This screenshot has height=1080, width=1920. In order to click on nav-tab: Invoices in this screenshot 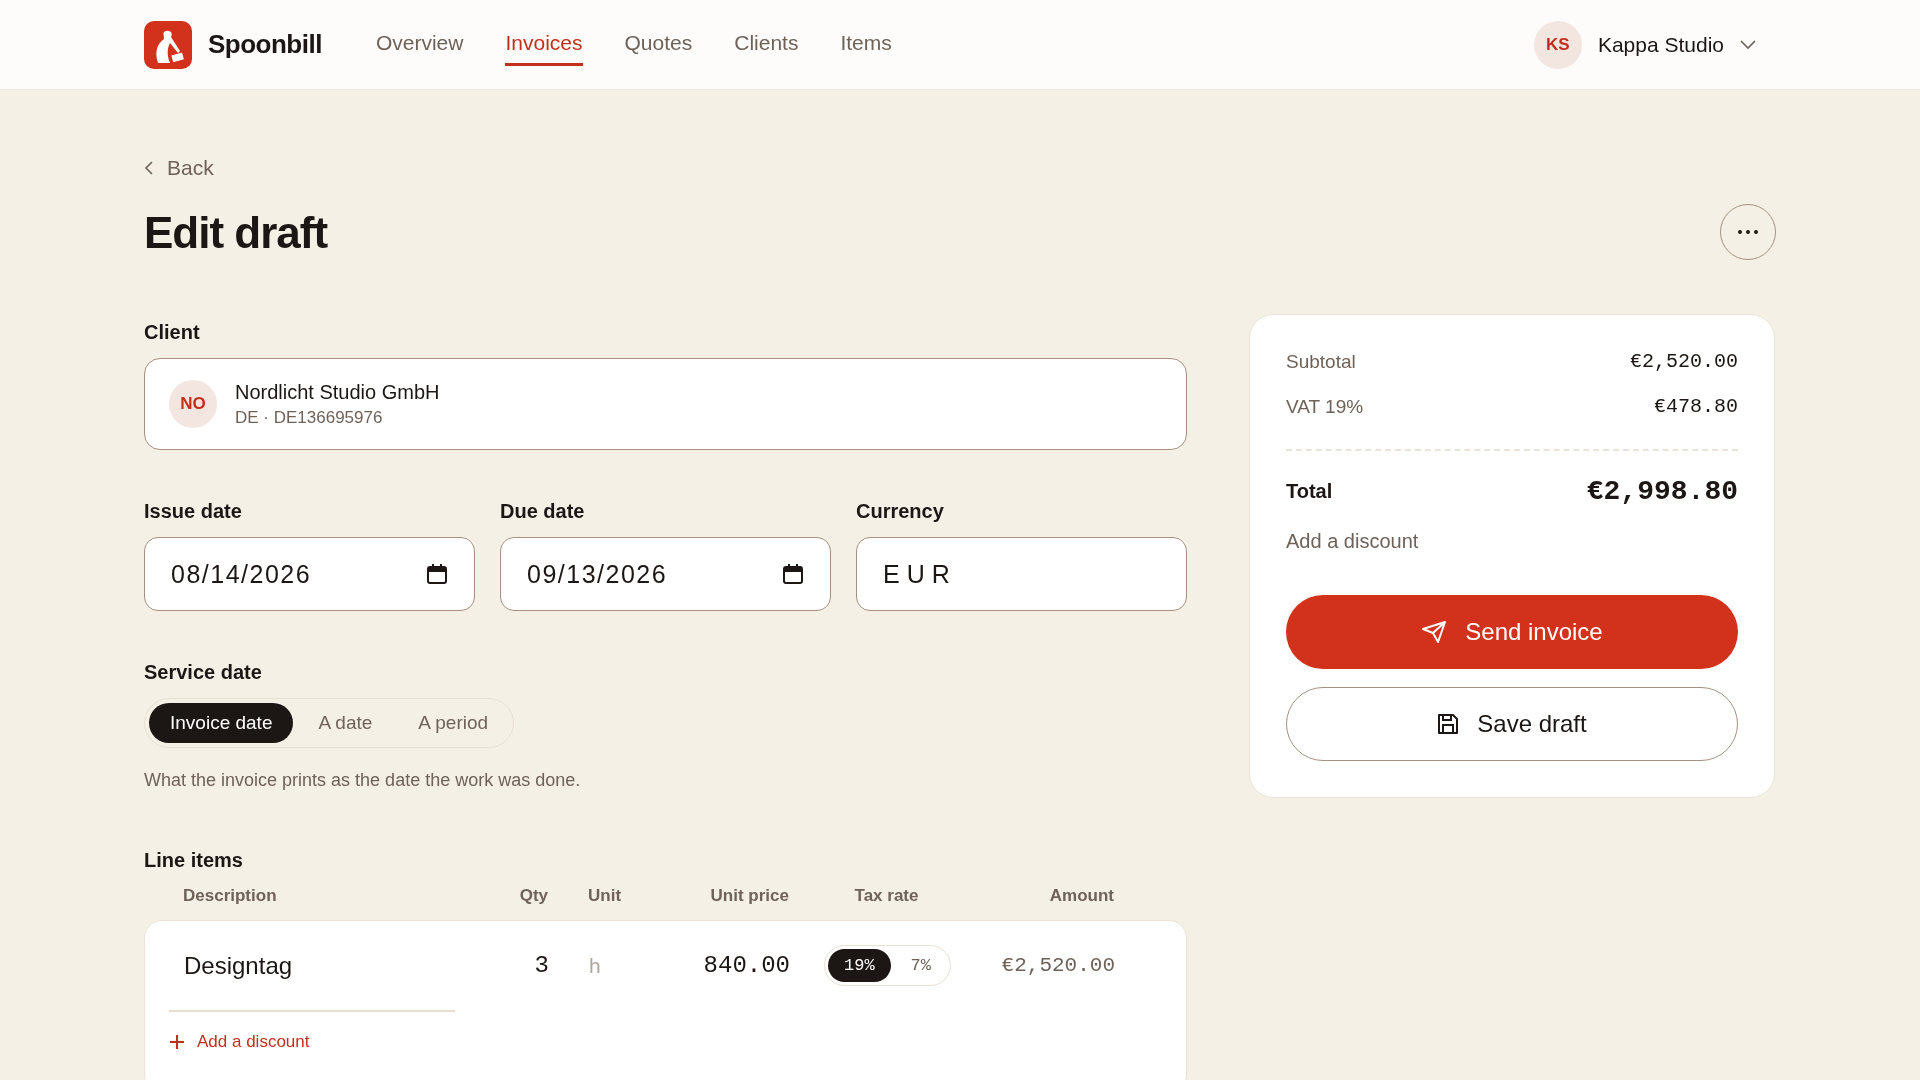, I will do `click(544, 44)`.